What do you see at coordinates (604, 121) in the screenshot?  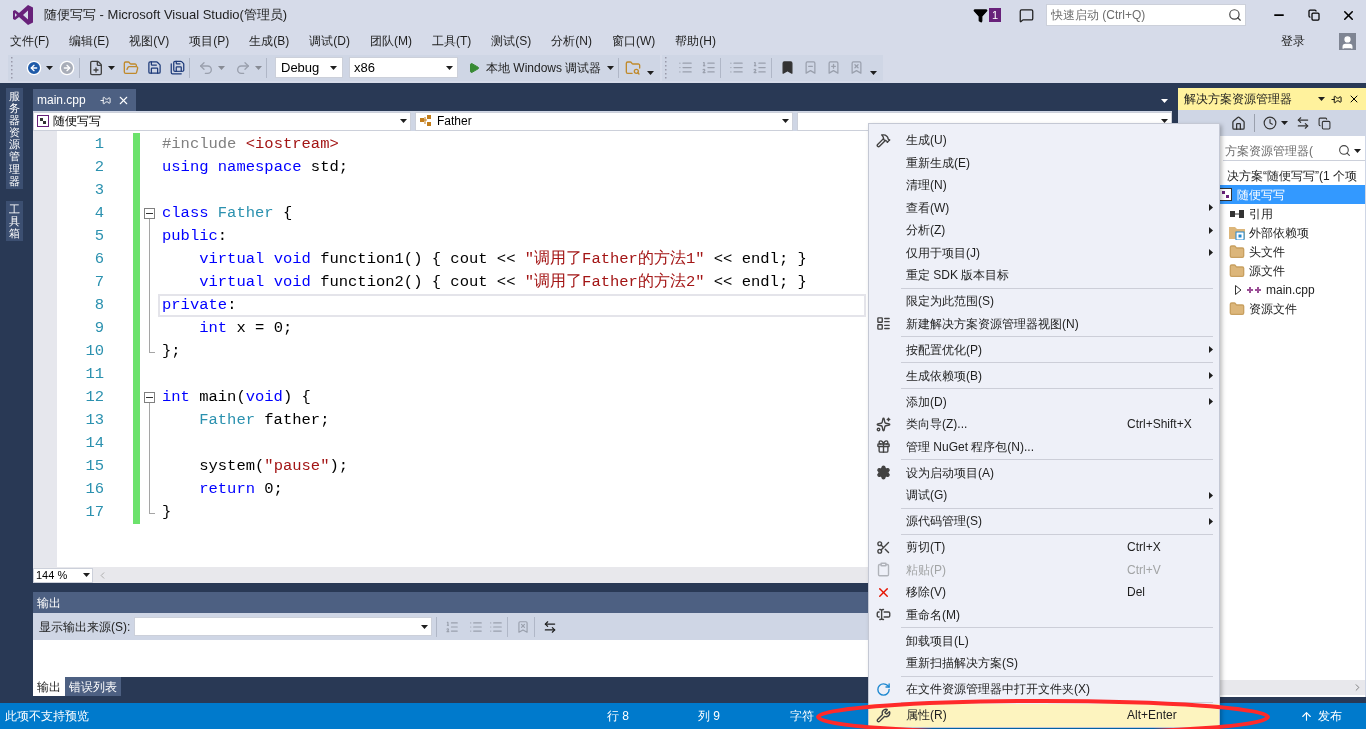 I see `scope-dropdown: Father` at bounding box center [604, 121].